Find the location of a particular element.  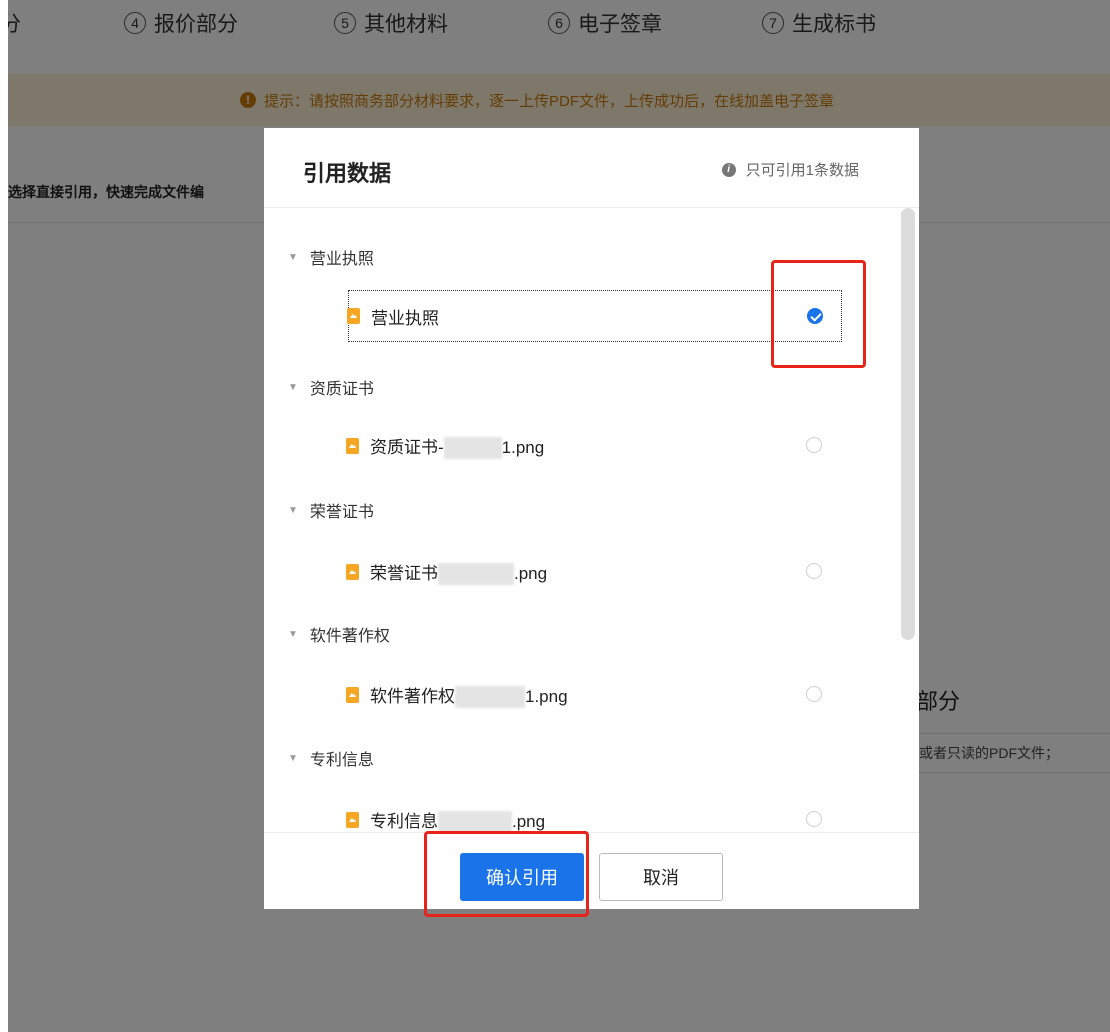

group-label: 专利信息 is located at coordinates (341, 760).